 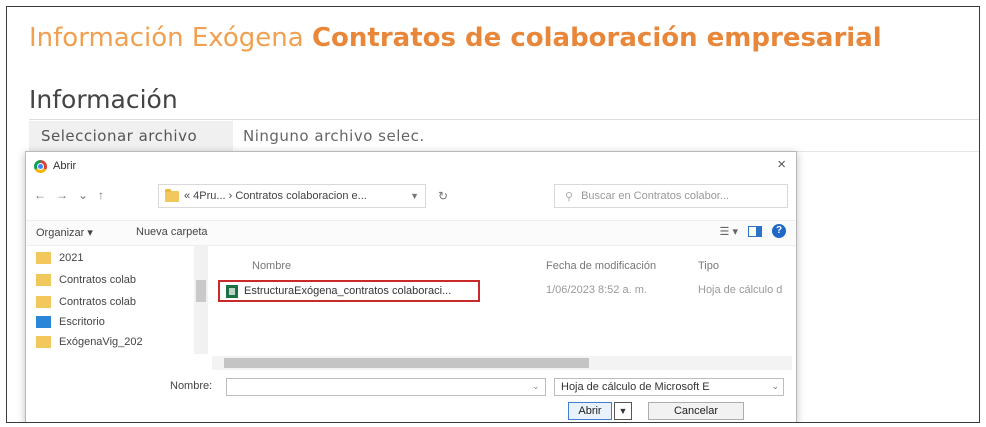 I want to click on horizontal-scrollbar, so click(x=502, y=363).